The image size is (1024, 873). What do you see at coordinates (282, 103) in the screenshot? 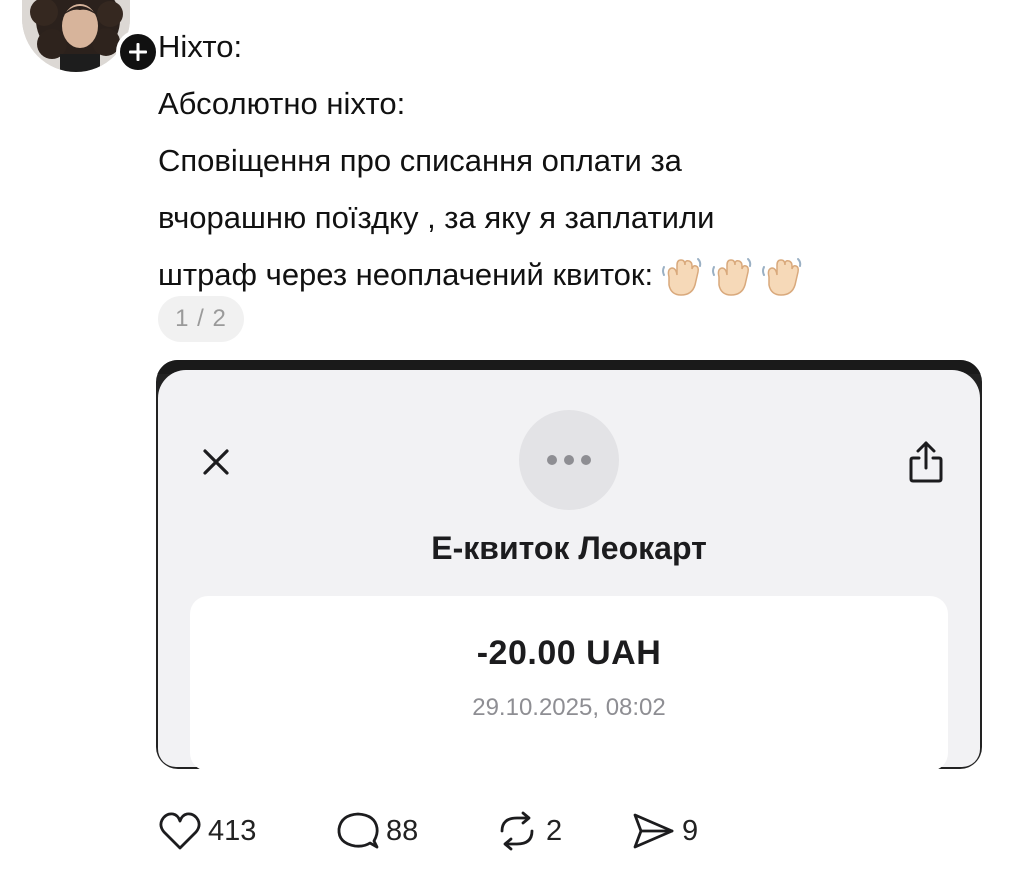
I see `post-line: Абсолютно ніхто:` at bounding box center [282, 103].